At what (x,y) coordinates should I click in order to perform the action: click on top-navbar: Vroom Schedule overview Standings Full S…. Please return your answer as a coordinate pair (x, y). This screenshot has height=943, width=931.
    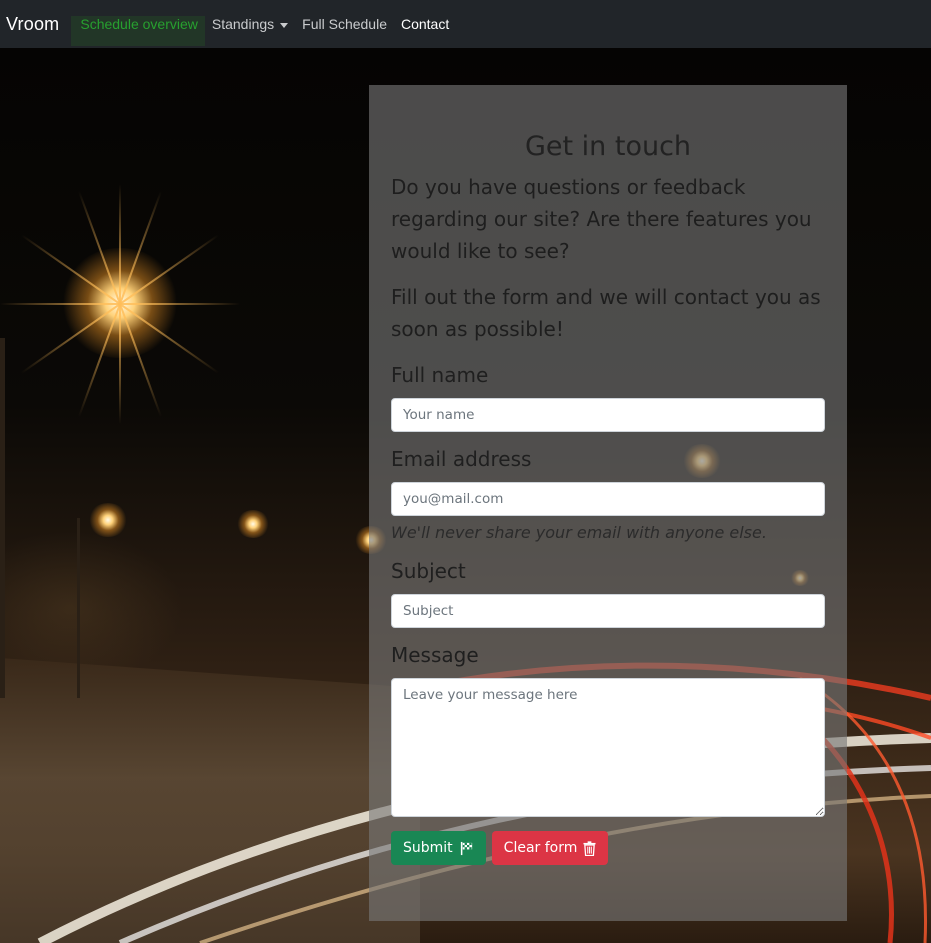
    Looking at the image, I should click on (465, 24).